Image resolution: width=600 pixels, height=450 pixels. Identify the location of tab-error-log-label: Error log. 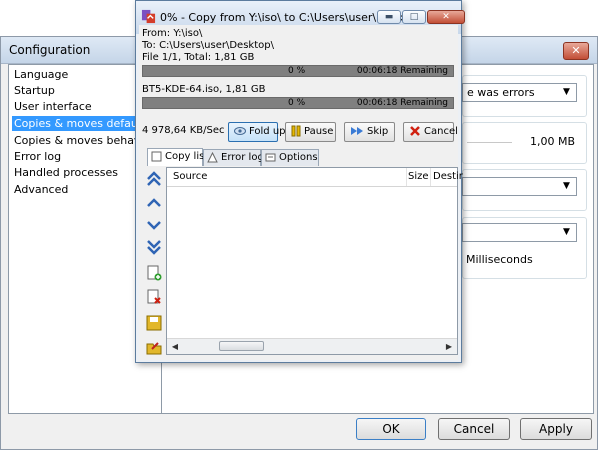
(242, 157).